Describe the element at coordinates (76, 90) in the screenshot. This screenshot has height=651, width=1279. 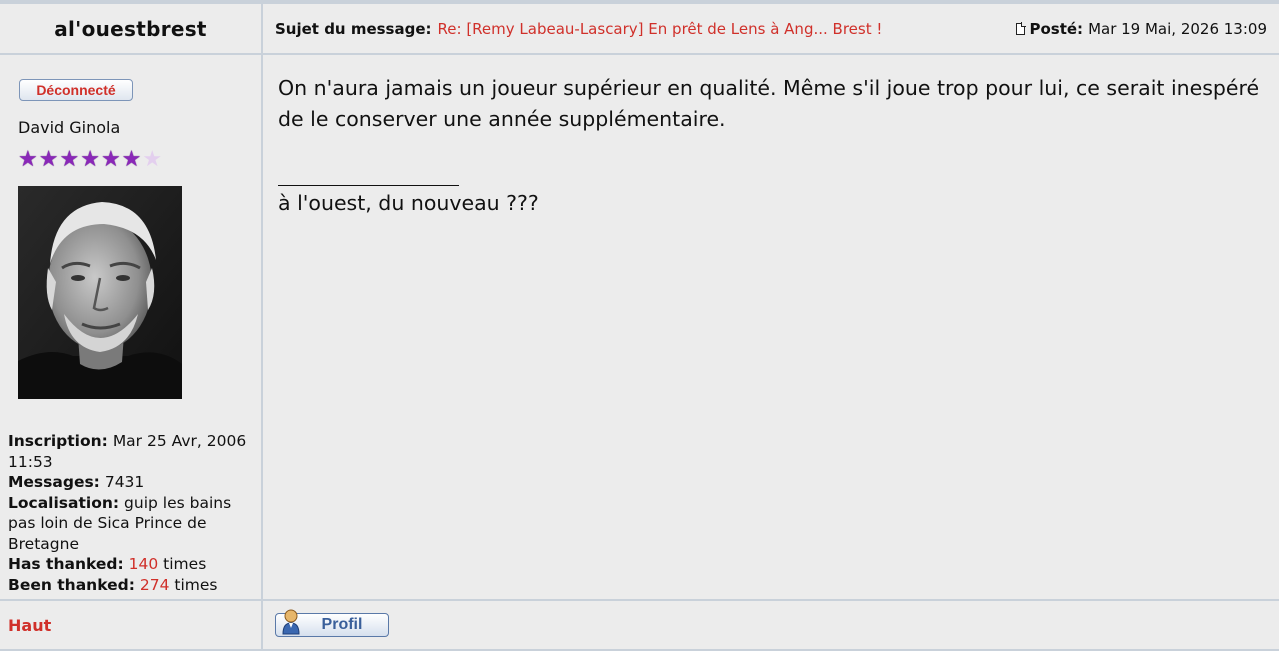
I see `online-status-badge: Déconnecté` at that location.